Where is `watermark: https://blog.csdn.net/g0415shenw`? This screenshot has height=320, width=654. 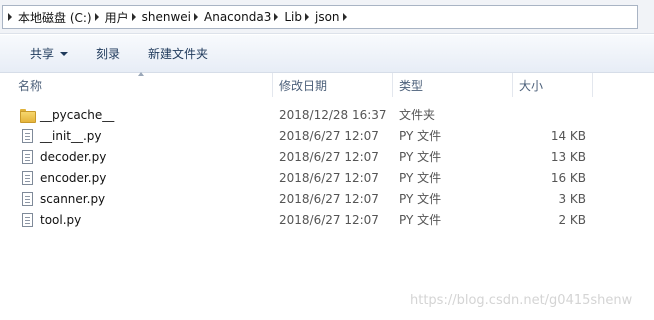 watermark: https://blog.csdn.net/g0415shenw is located at coordinates (521, 300).